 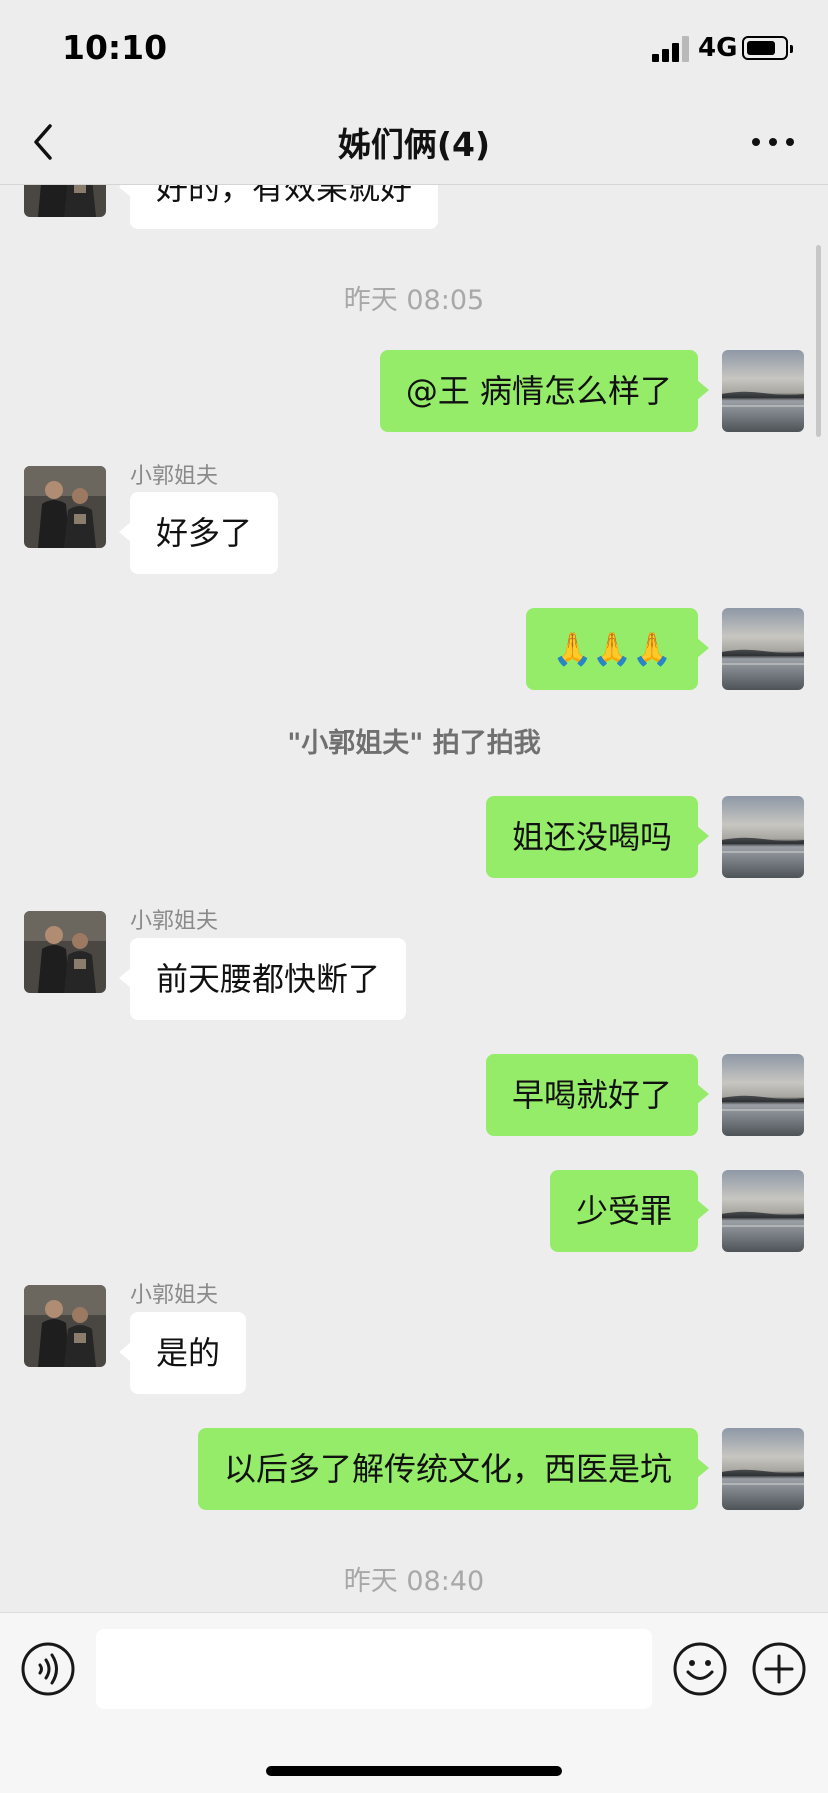 I want to click on signal-icon, so click(x=671, y=49).